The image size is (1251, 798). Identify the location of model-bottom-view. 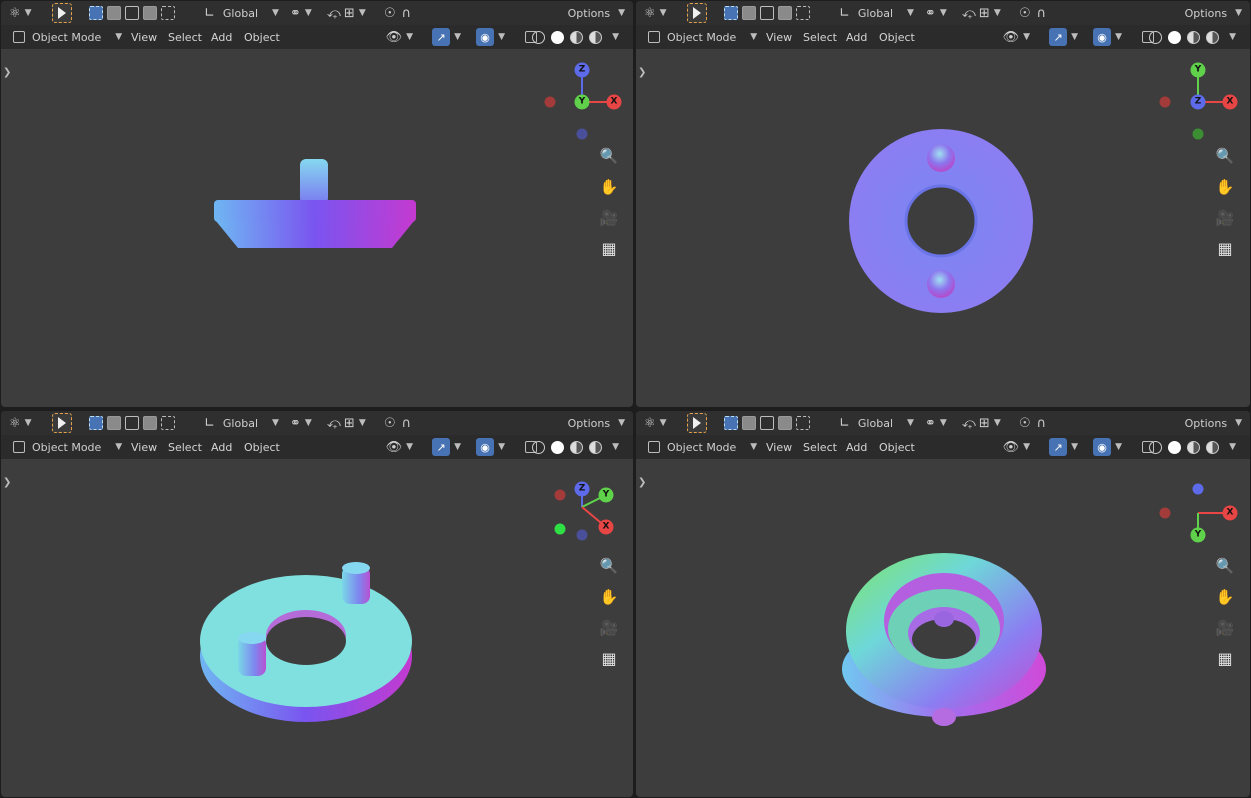
(946, 638).